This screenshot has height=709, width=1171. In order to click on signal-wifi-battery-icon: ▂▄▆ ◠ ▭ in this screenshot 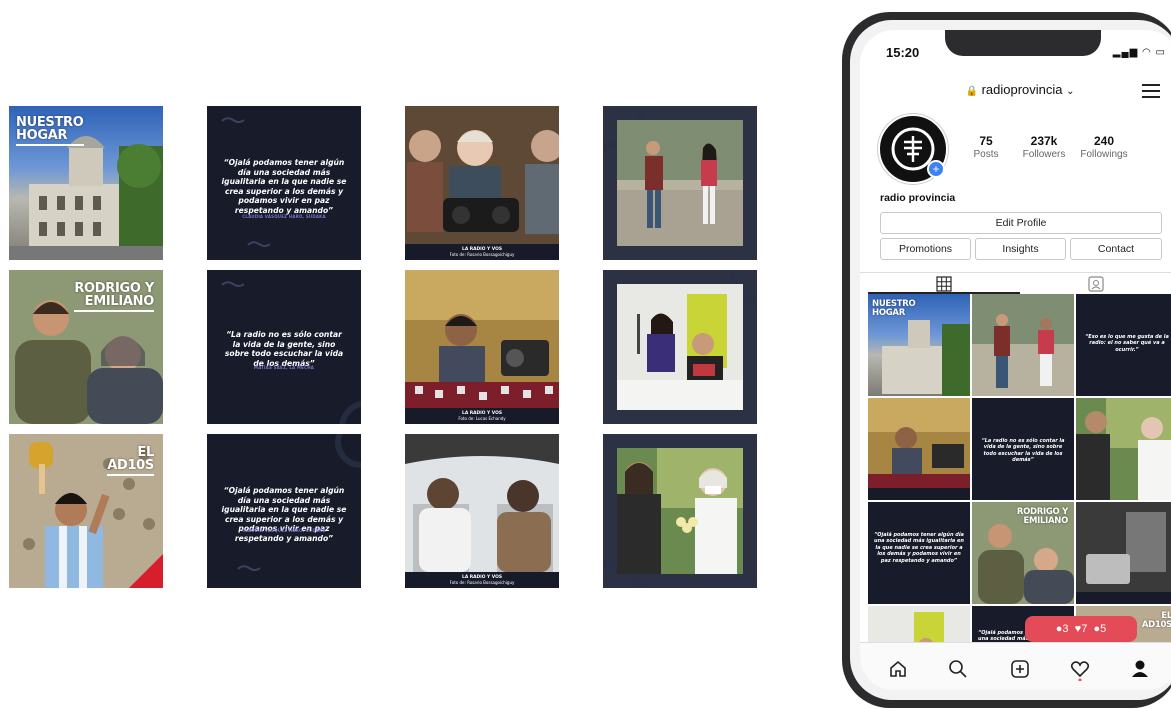, I will do `click(1139, 52)`.